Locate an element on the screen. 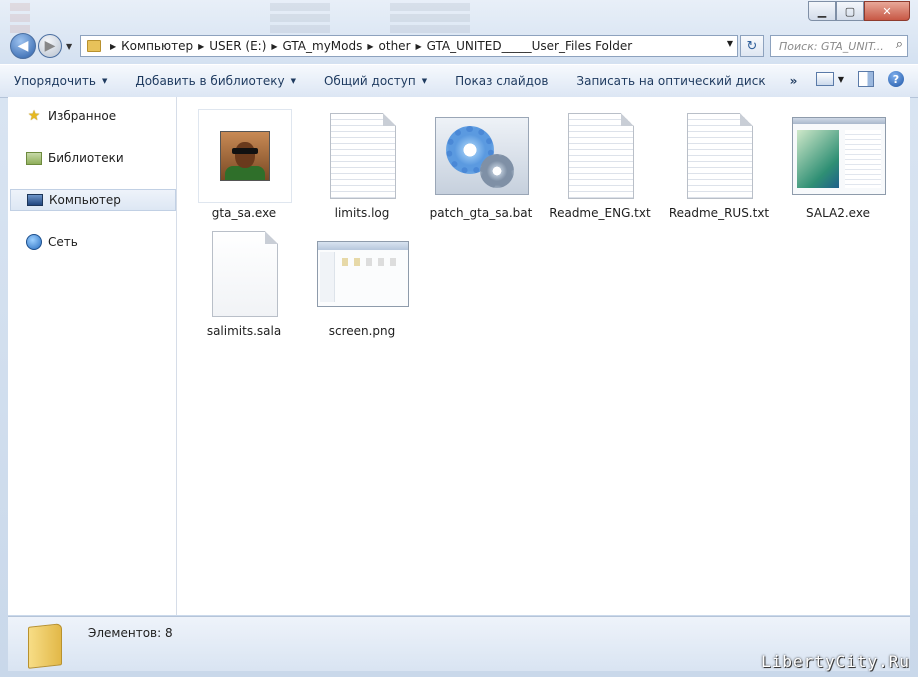 This screenshot has height=677, width=918. background-window-ghost is located at coordinates (310, 16).